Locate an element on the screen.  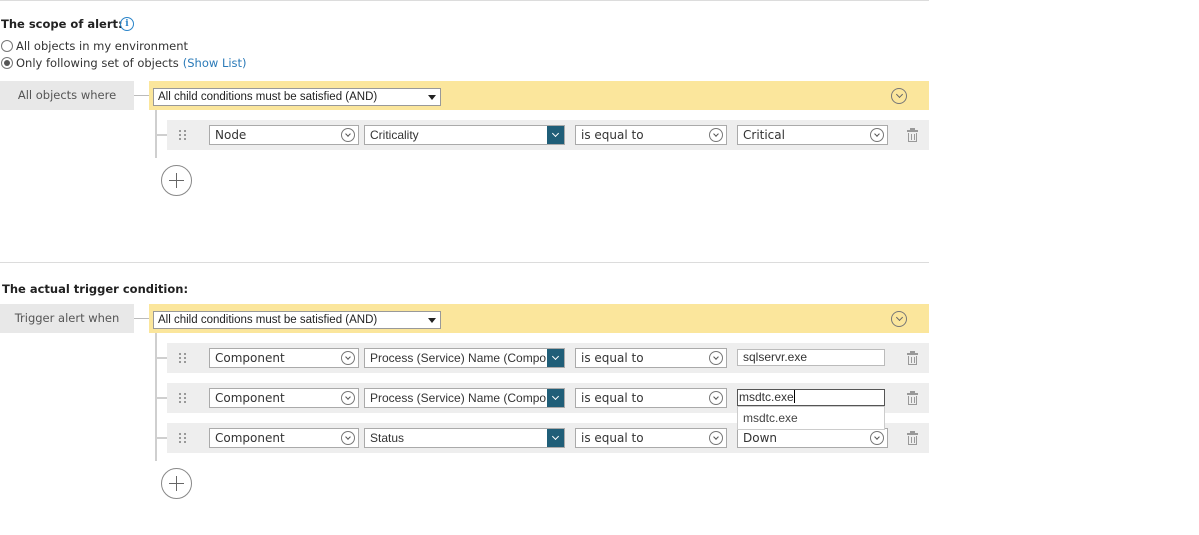
top-divider is located at coordinates (464, 0).